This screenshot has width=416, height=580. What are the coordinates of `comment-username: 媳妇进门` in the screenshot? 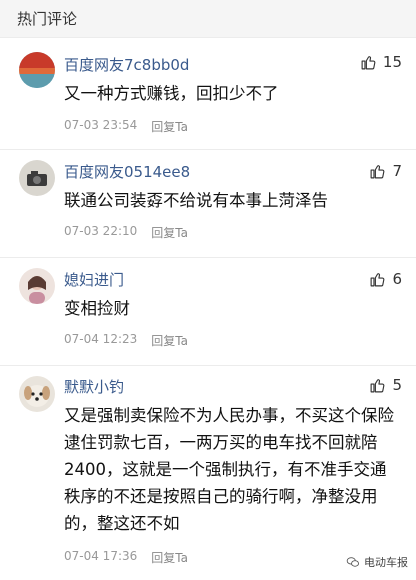 It's located at (94, 279).